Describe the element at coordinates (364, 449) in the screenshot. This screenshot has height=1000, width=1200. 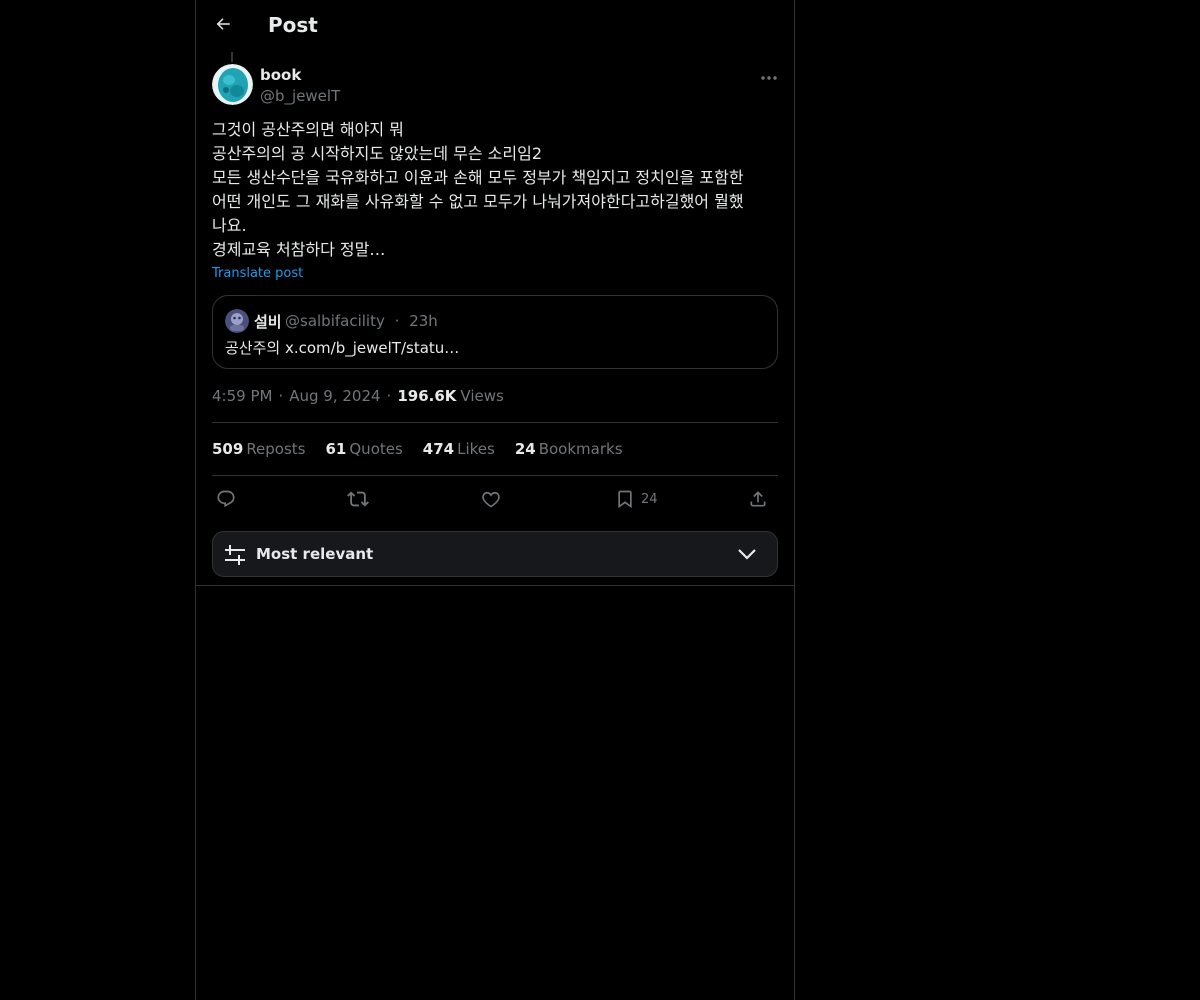
I see `quotes-stat: 61 Quotes` at that location.